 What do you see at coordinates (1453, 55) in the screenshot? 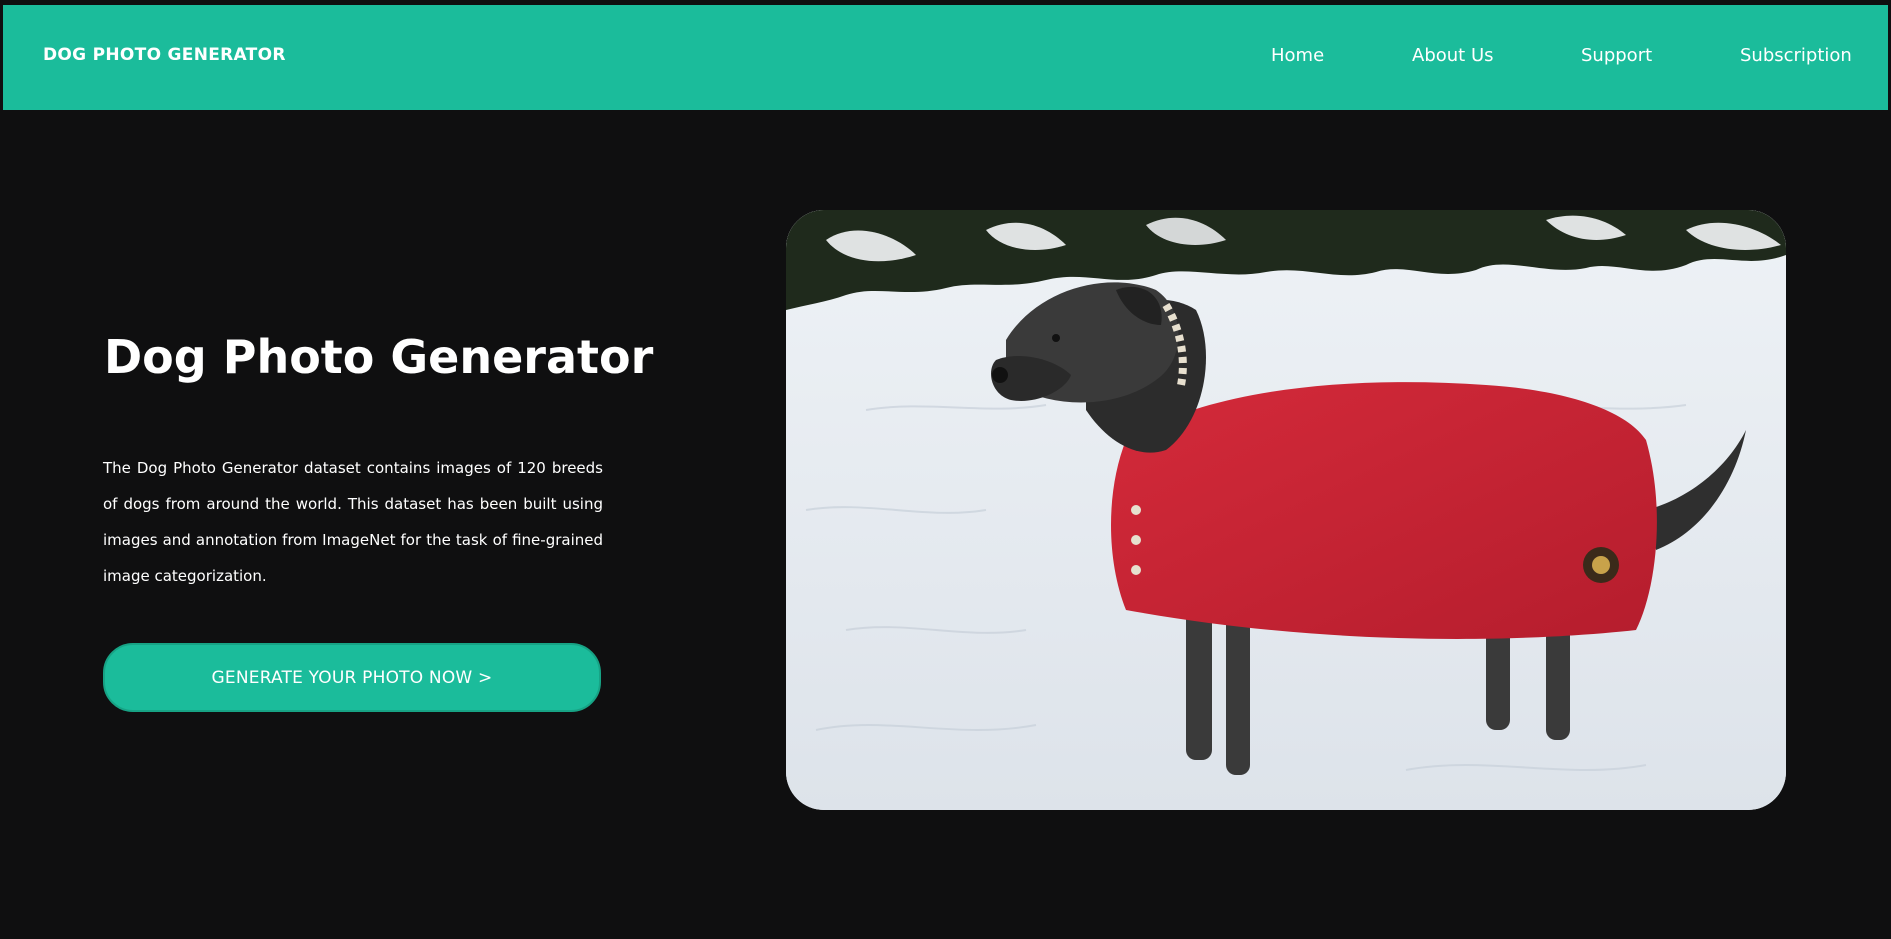
I see `nav-link-about-us: About Us` at bounding box center [1453, 55].